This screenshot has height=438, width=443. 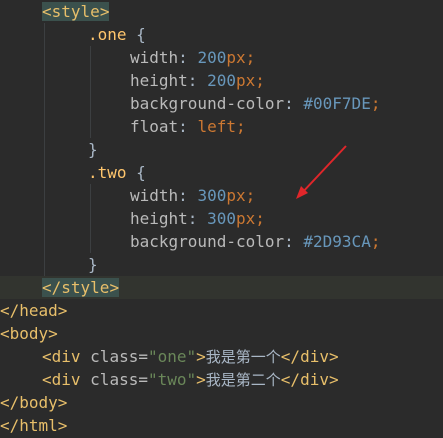 What do you see at coordinates (81, 287) in the screenshot?
I see `style-close-tag: </style>` at bounding box center [81, 287].